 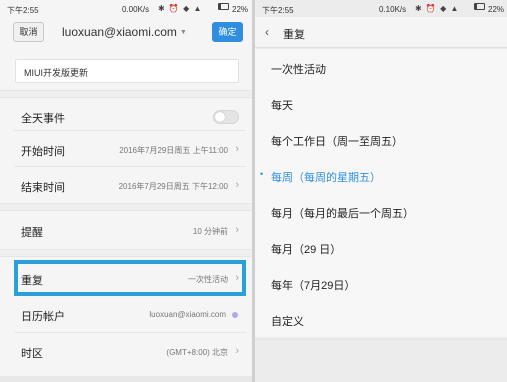 What do you see at coordinates (381, 103) in the screenshot?
I see `repeat-option: 每天` at bounding box center [381, 103].